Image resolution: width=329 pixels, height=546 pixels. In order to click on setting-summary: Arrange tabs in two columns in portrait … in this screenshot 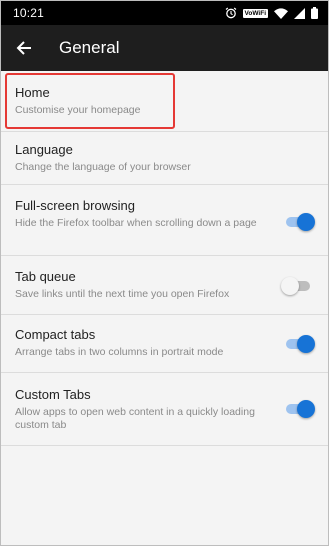, I will do `click(119, 352)`.